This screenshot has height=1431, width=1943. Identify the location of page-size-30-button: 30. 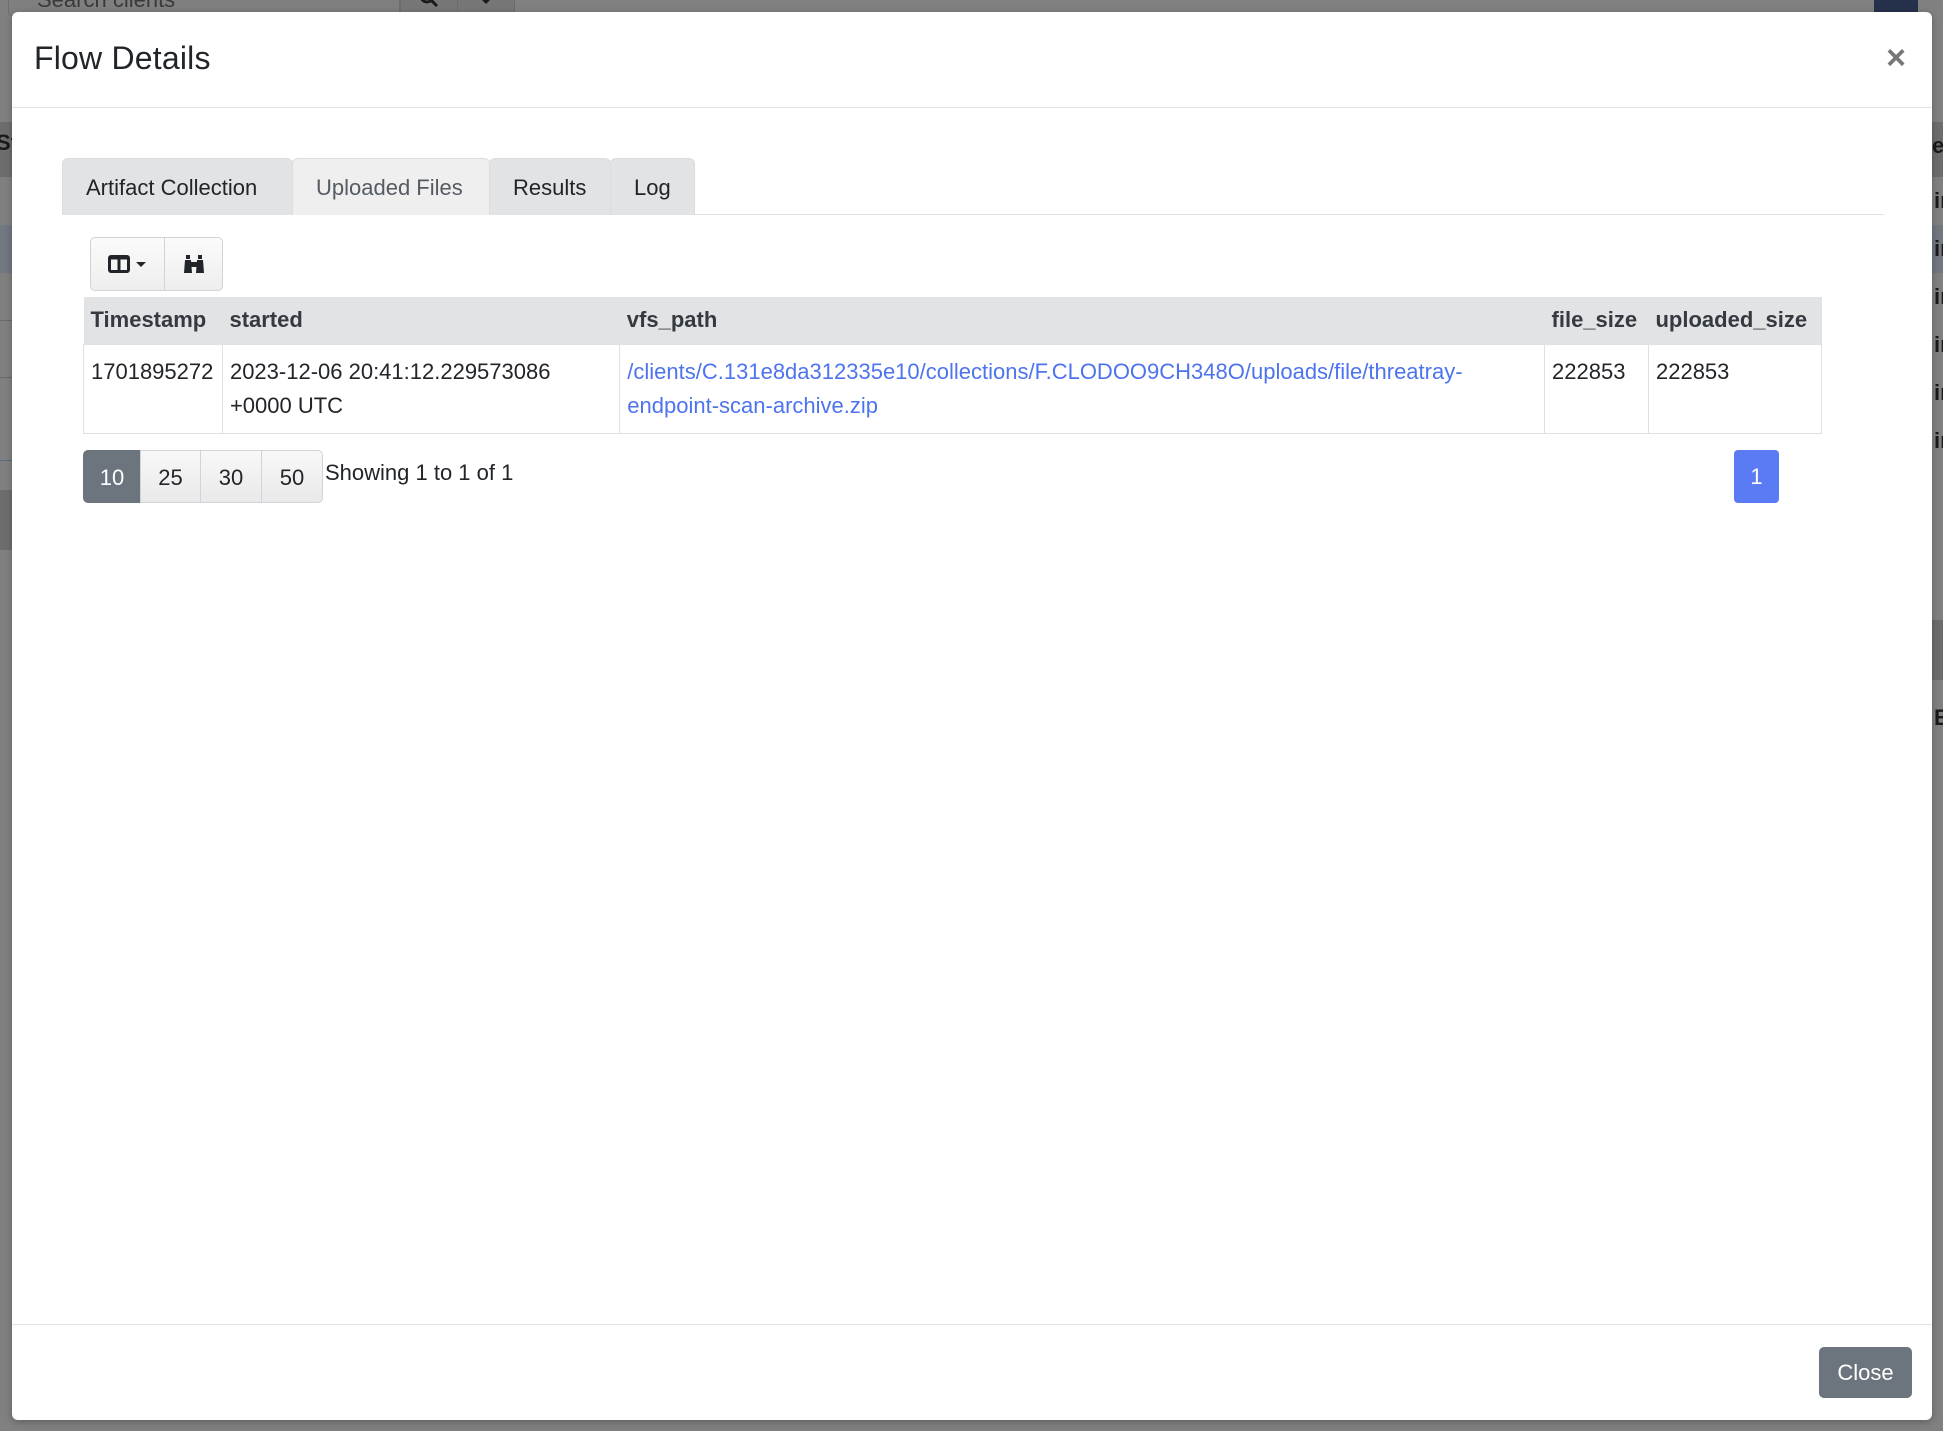
(231, 476).